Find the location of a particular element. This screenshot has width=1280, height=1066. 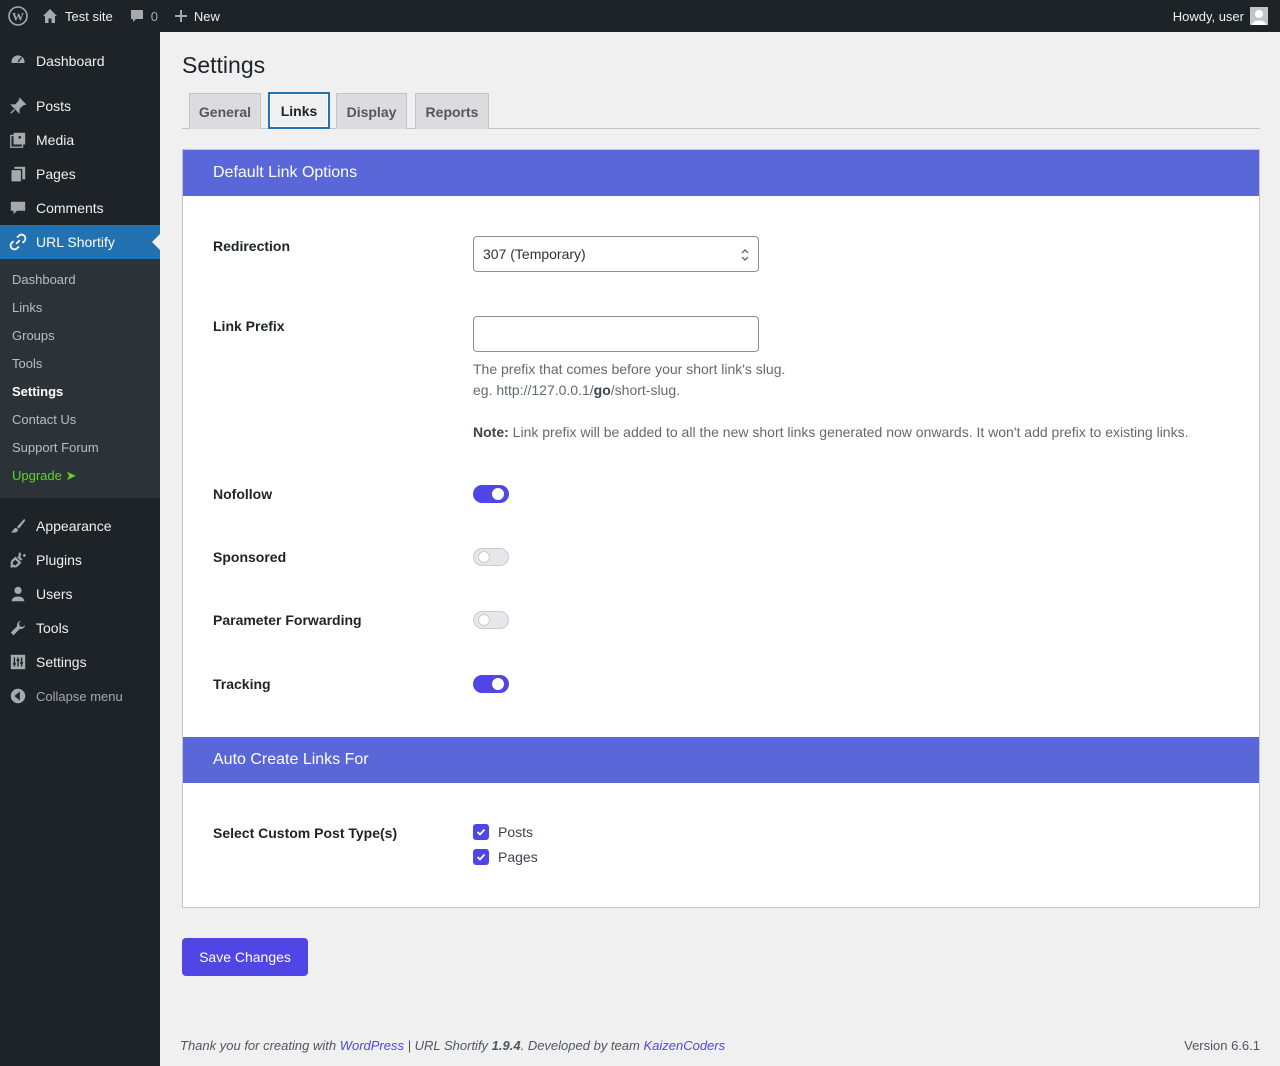

sidebar-item-label: Posts is located at coordinates (54, 106).